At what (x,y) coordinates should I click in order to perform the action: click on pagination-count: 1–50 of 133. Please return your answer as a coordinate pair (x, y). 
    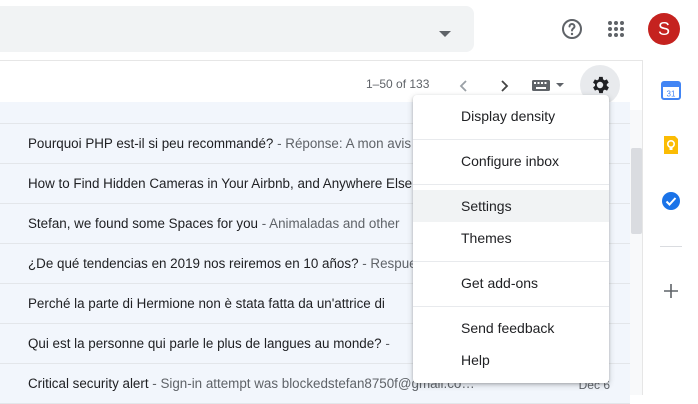
    Looking at the image, I should click on (397, 84).